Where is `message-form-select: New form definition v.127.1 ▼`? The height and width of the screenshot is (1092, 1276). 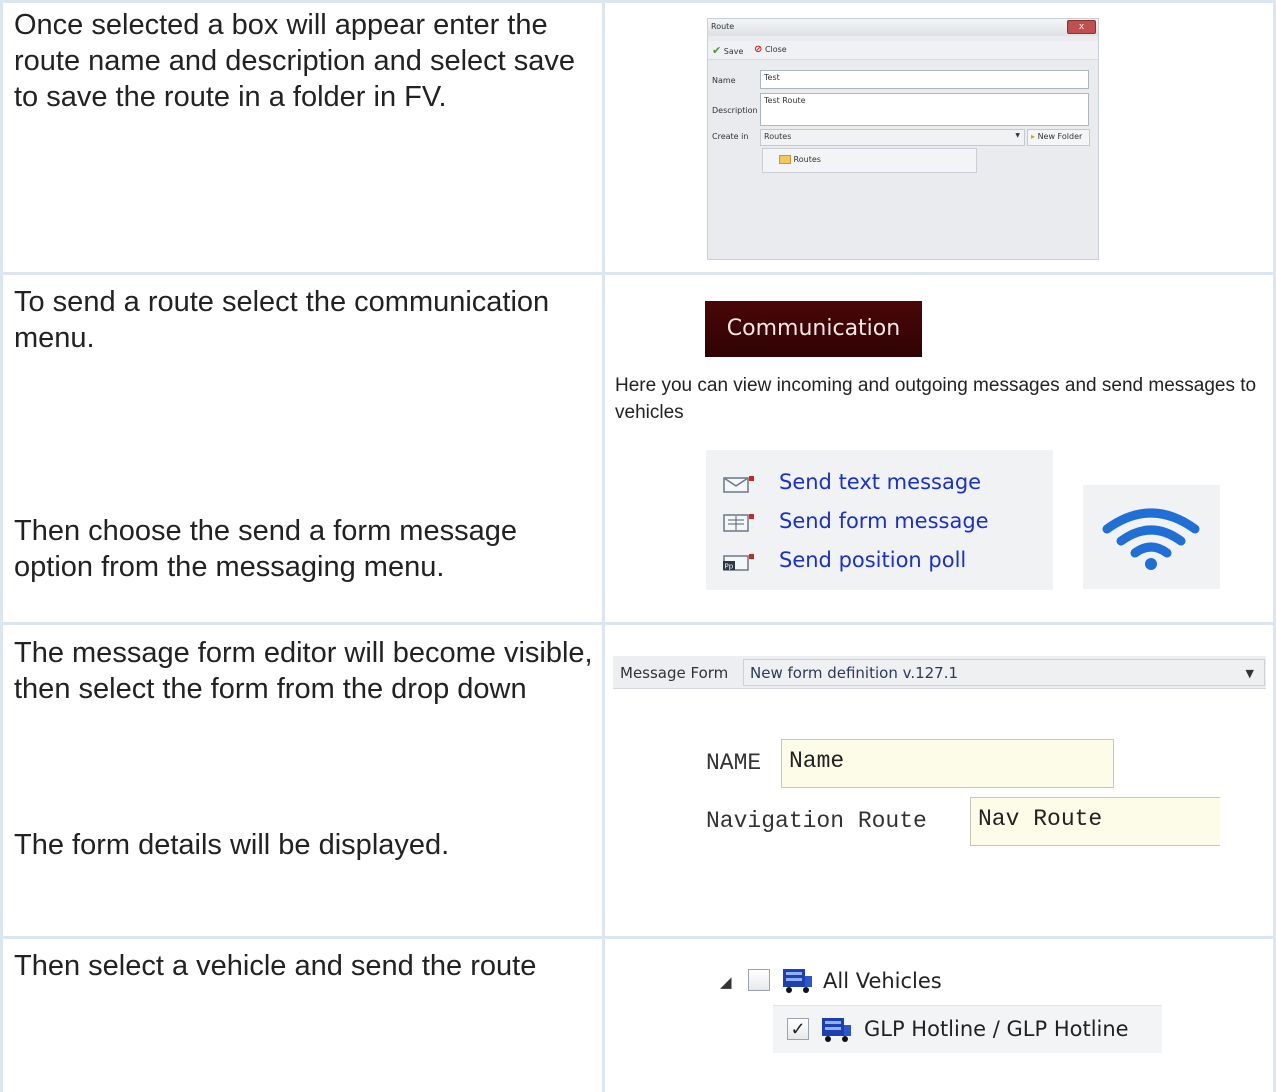
message-form-select: New form definition v.127.1 ▼ is located at coordinates (1004, 672).